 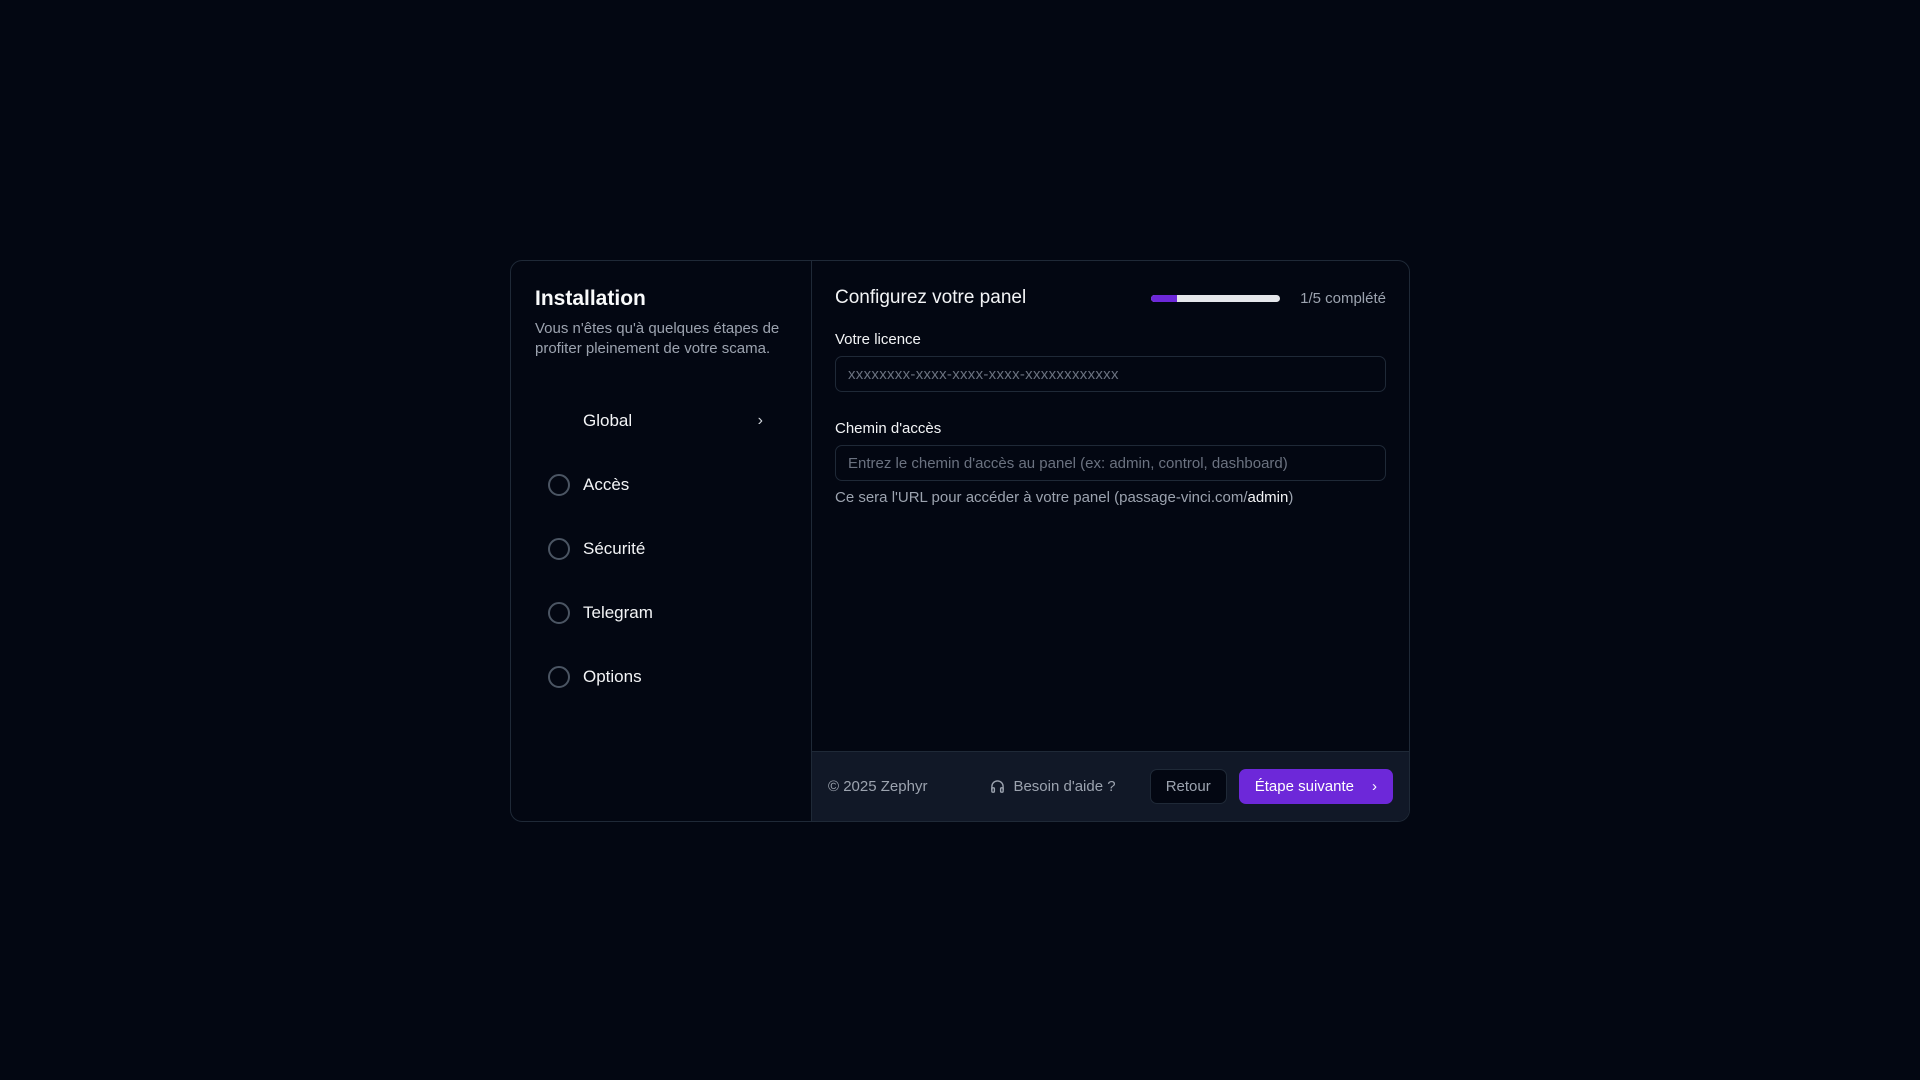 I want to click on step-label: Telegram, so click(x=618, y=612).